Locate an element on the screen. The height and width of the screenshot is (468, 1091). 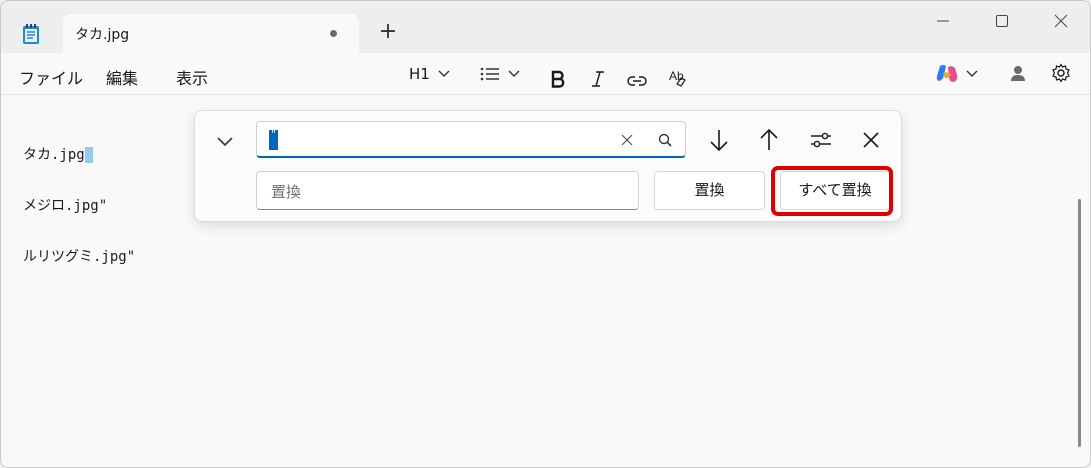
account-icon is located at coordinates (1018, 73).